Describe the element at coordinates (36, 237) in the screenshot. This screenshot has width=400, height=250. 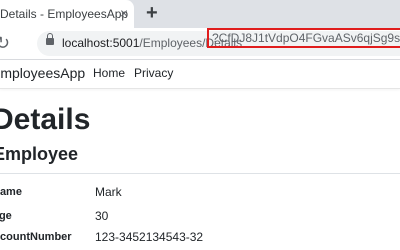
I see `field-label-account-number: AccountNumber` at that location.